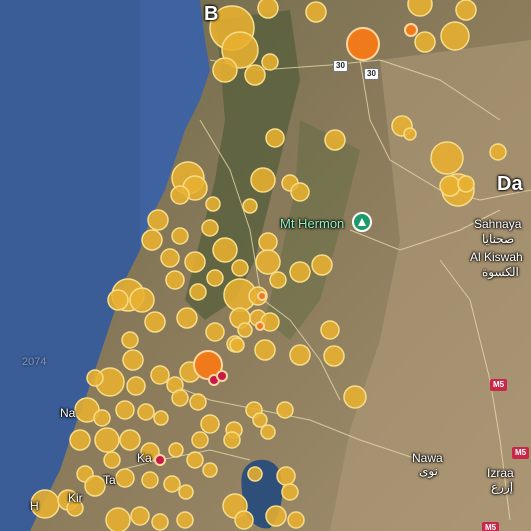 The height and width of the screenshot is (531, 531). Describe the element at coordinates (500, 473) in the screenshot. I see `label-izraa-en: Izraa` at that location.